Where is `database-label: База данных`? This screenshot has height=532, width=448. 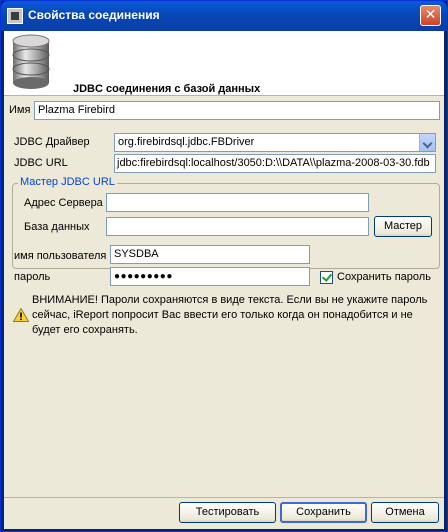
database-label: База данных is located at coordinates (57, 227).